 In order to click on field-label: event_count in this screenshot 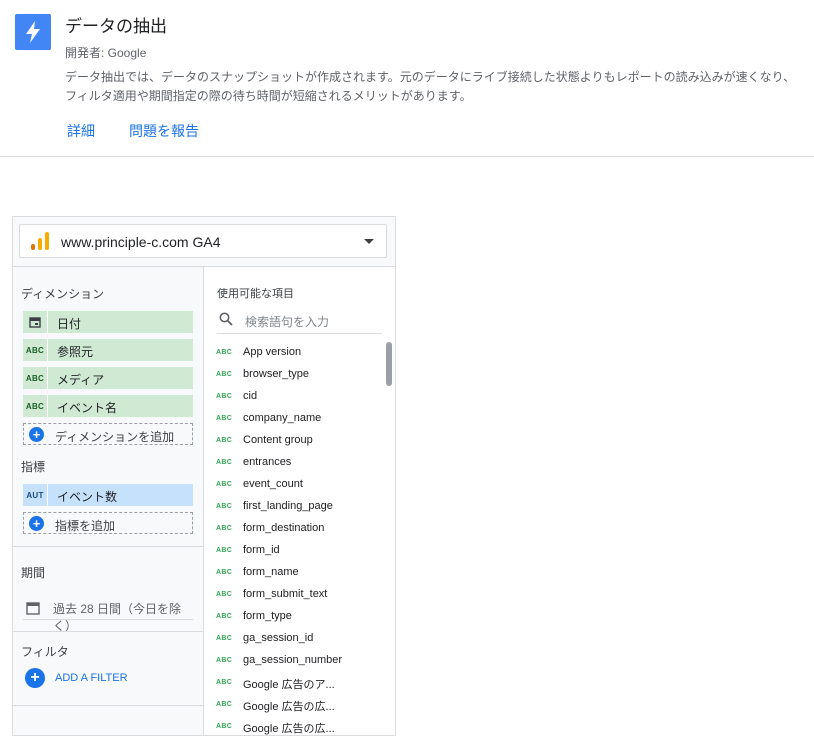, I will do `click(273, 484)`.